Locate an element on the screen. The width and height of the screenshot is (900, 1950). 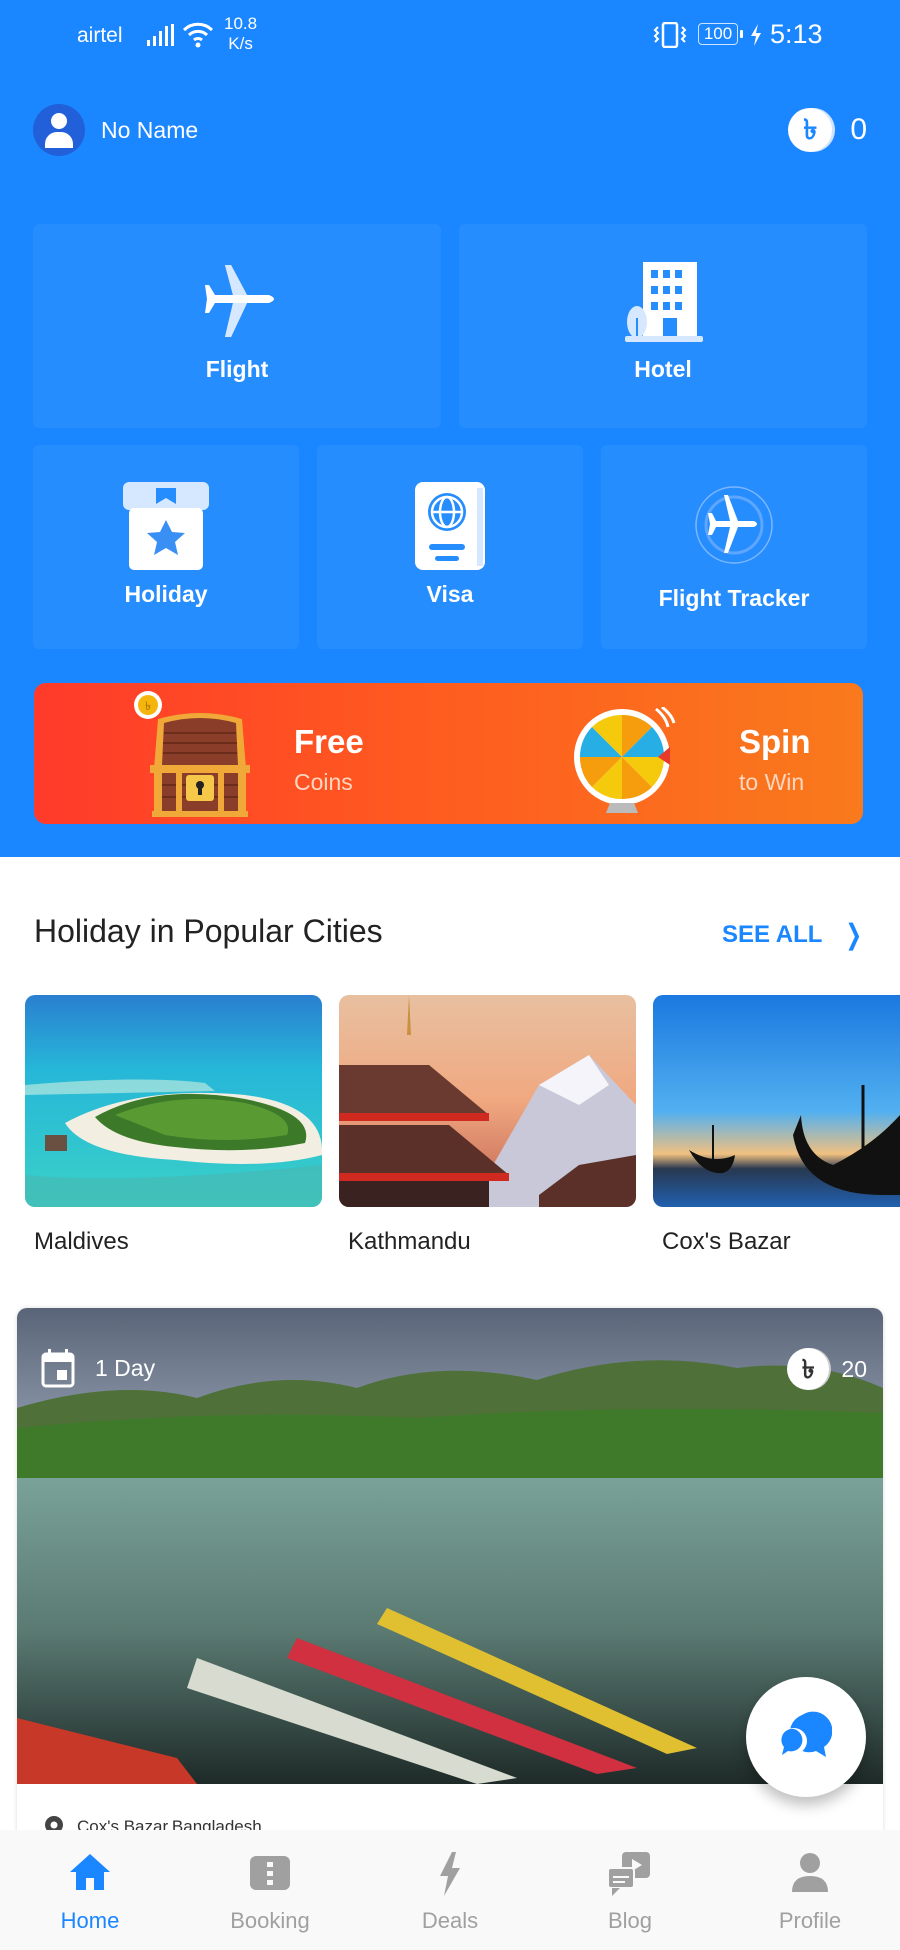
promo-banner: ৳ Free Coins Spin to Win is located at coordinates (448, 753).